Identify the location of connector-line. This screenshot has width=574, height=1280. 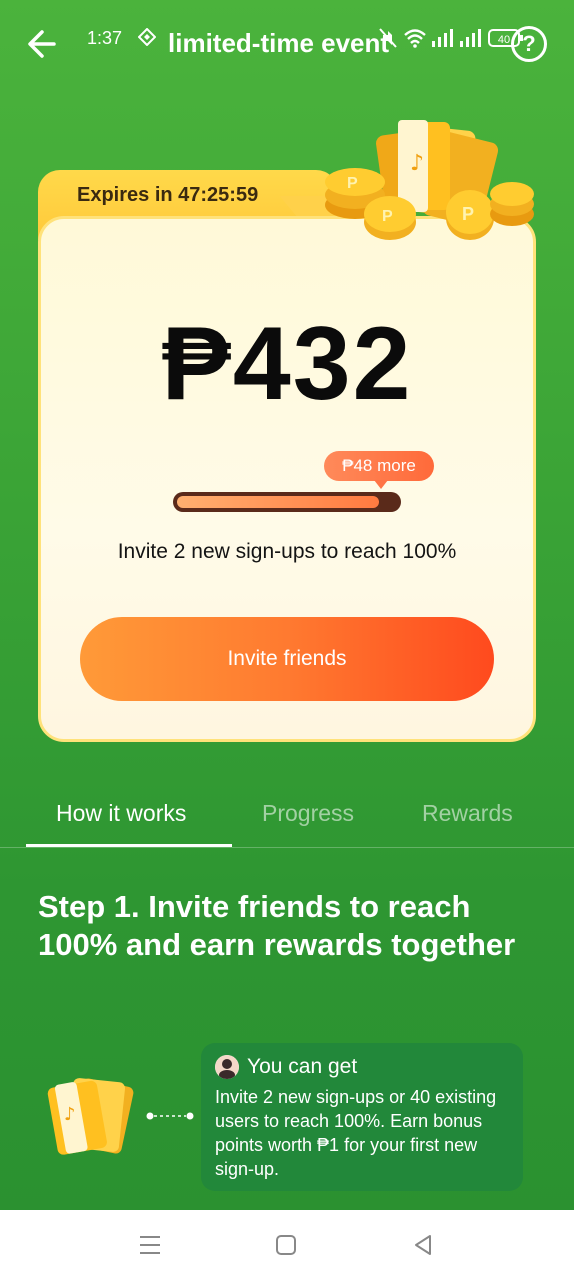
(170, 1116).